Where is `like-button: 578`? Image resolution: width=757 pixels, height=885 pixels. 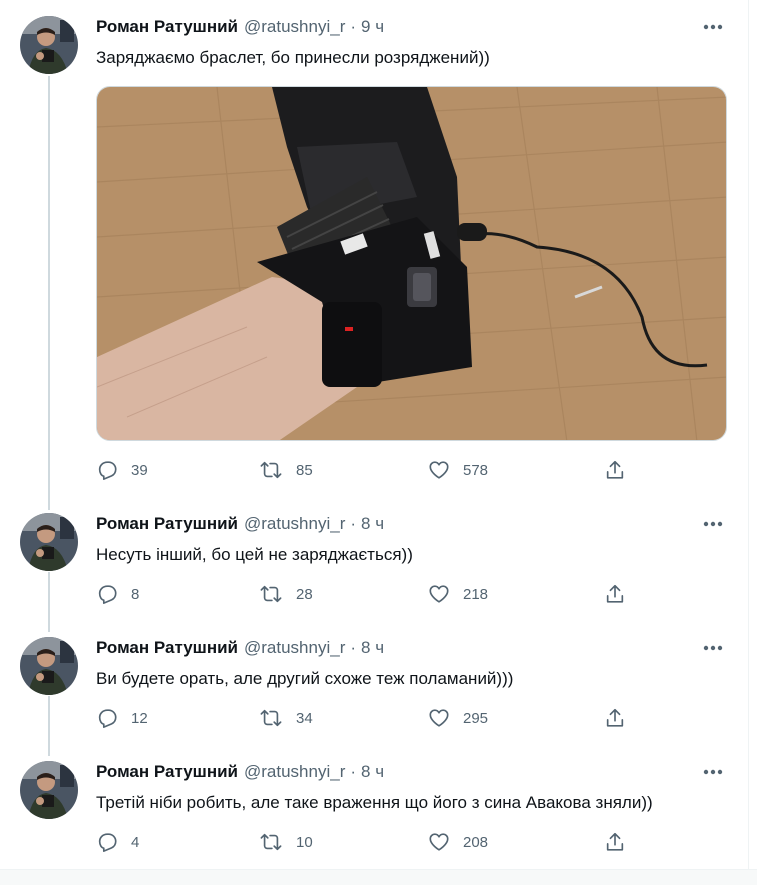 like-button: 578 is located at coordinates (458, 470).